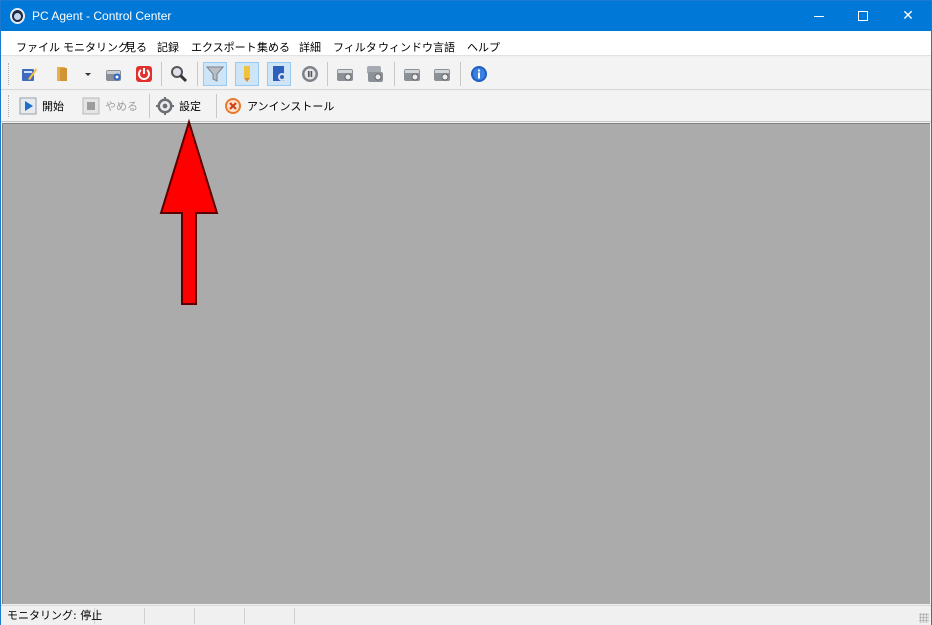  Describe the element at coordinates (310, 47) in the screenshot. I see `menu-details: 詳細` at that location.